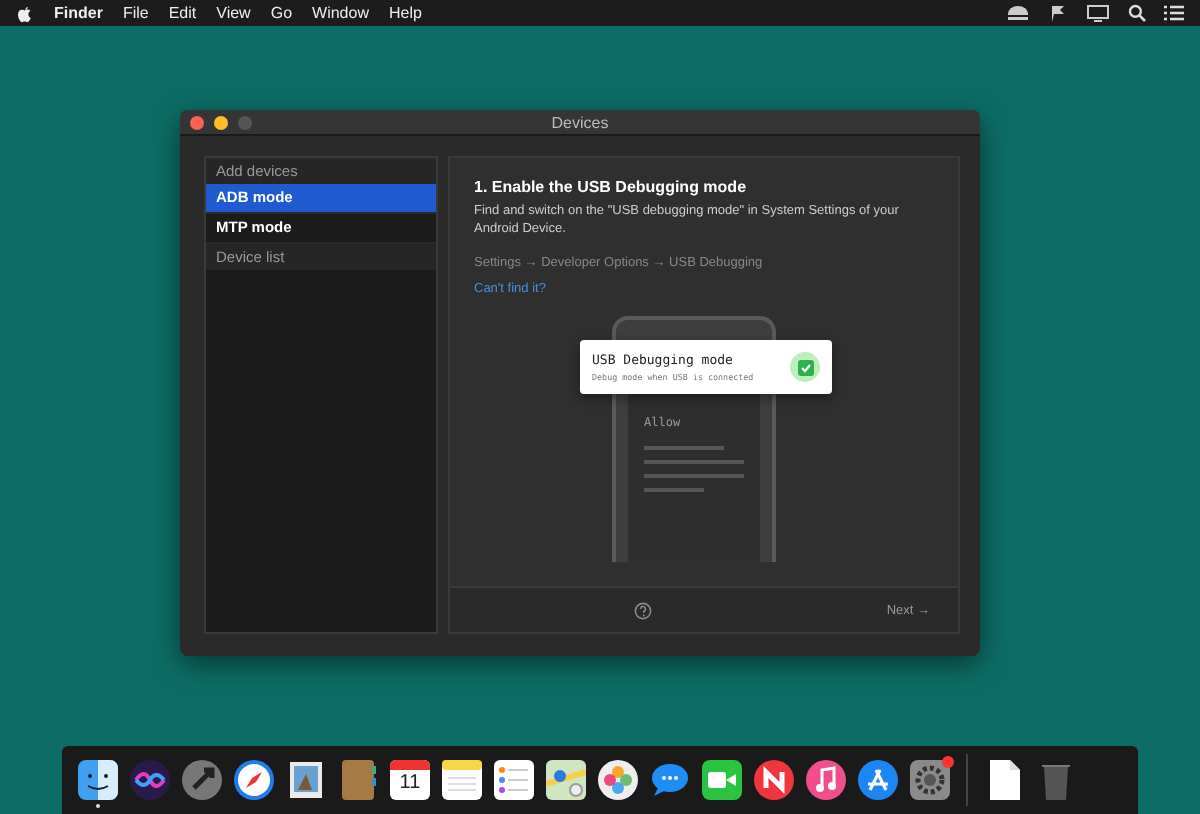 Image resolution: width=1200 pixels, height=814 pixels. Describe the element at coordinates (340, 13) in the screenshot. I see `menu-item: Window` at that location.